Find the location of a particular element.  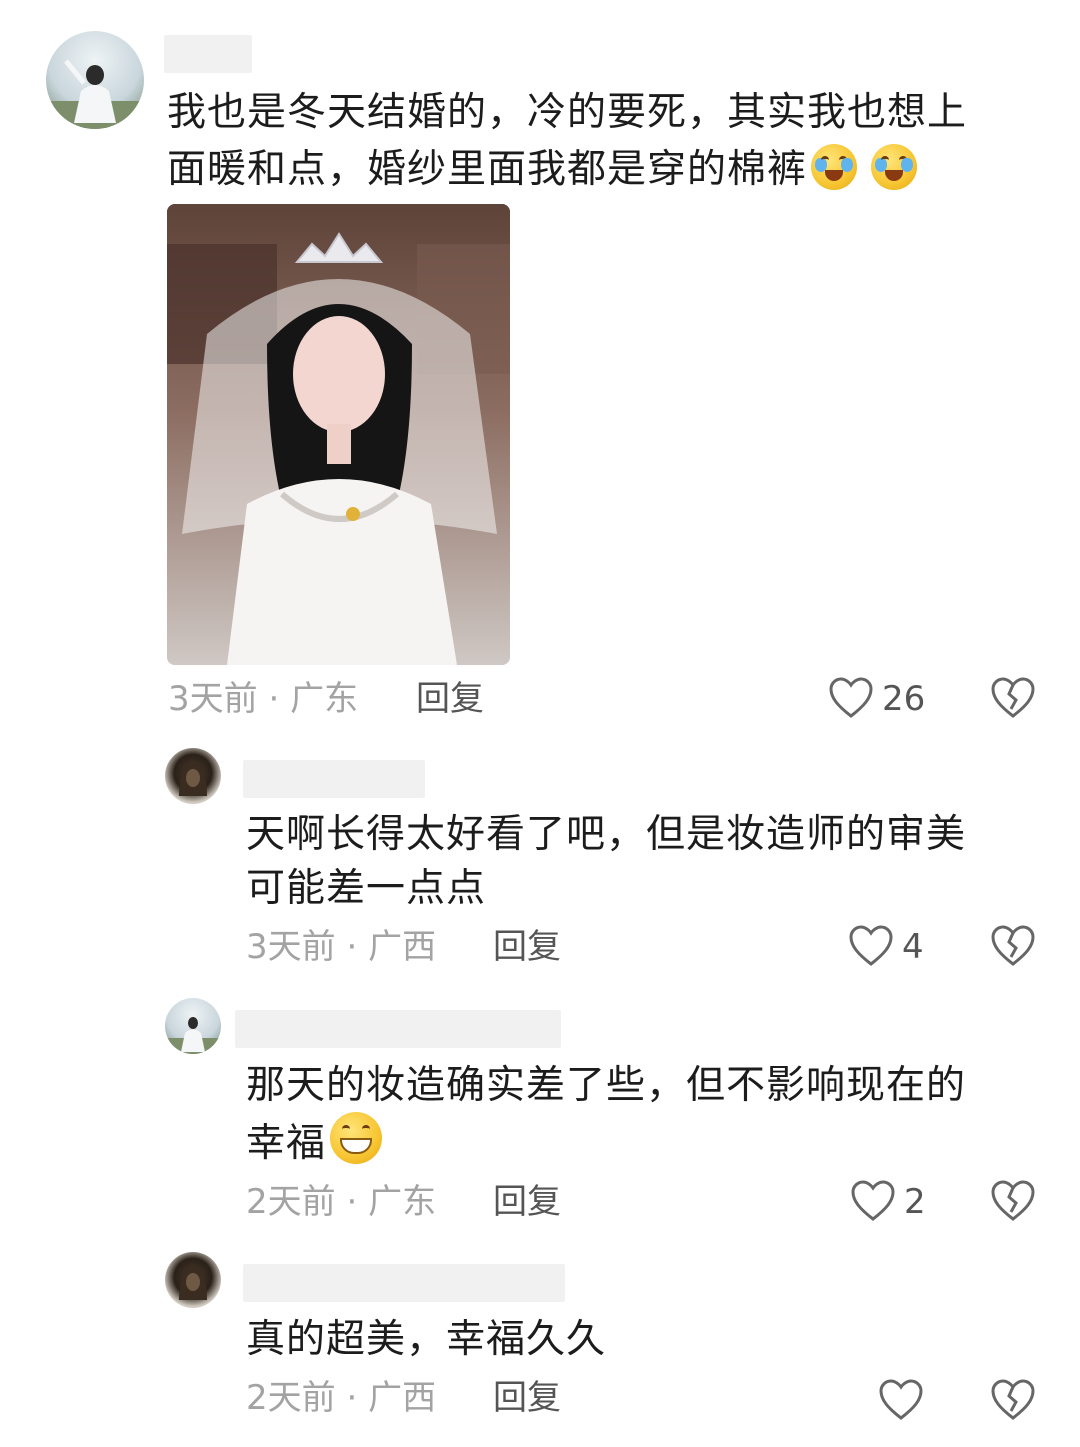

comment-meta: 3天前 · 广东 is located at coordinates (263, 699).